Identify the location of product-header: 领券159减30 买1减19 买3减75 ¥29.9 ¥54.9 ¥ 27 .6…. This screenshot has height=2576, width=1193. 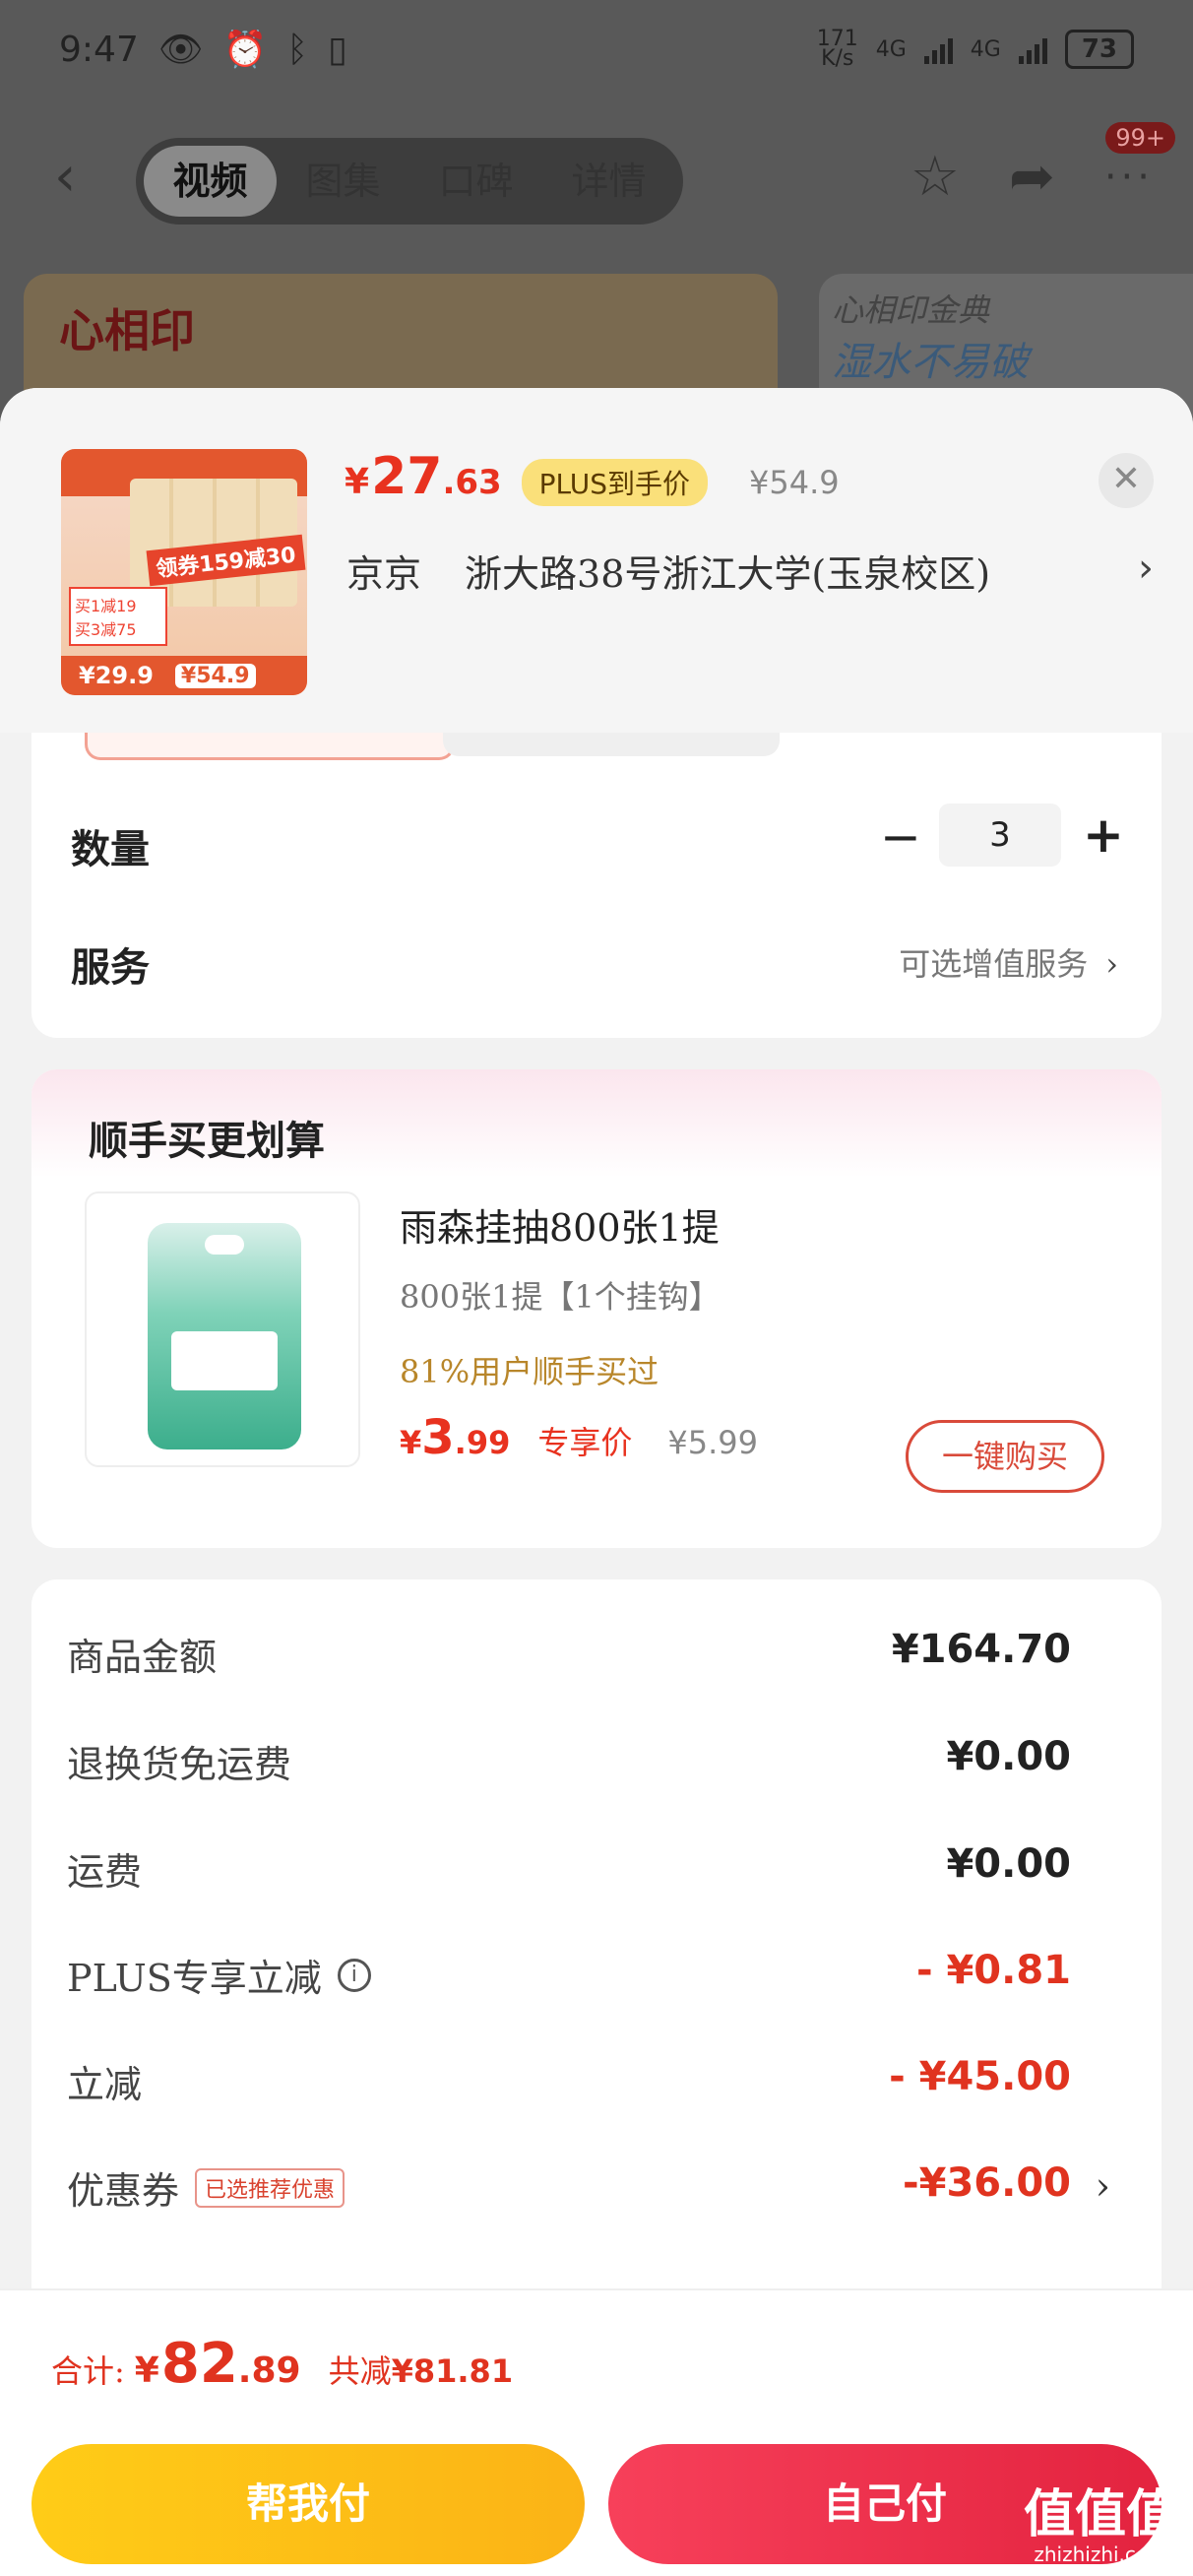
(596, 560).